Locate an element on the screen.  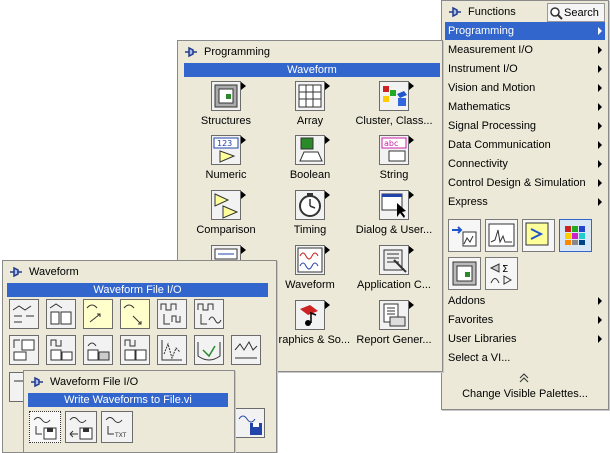
waveform-convert-icon is located at coordinates (135, 350).